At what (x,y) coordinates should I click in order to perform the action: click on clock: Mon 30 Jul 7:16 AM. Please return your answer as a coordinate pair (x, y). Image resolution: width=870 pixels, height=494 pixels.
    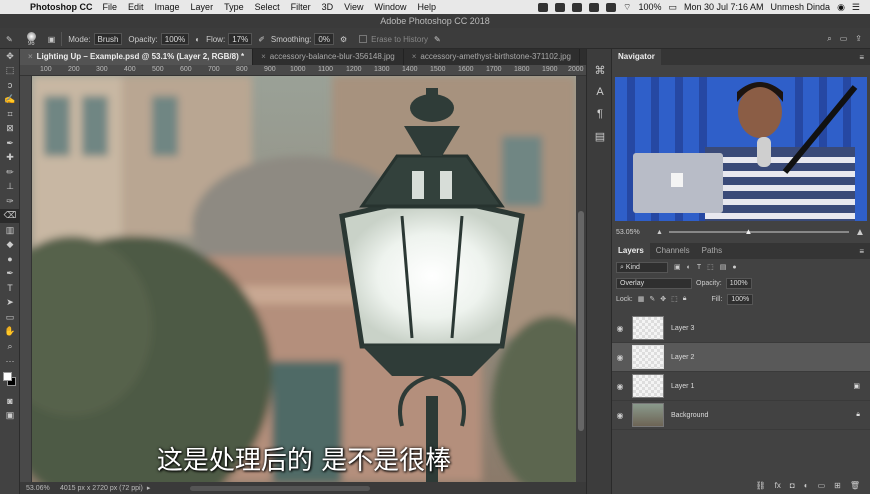
    Looking at the image, I should click on (724, 7).